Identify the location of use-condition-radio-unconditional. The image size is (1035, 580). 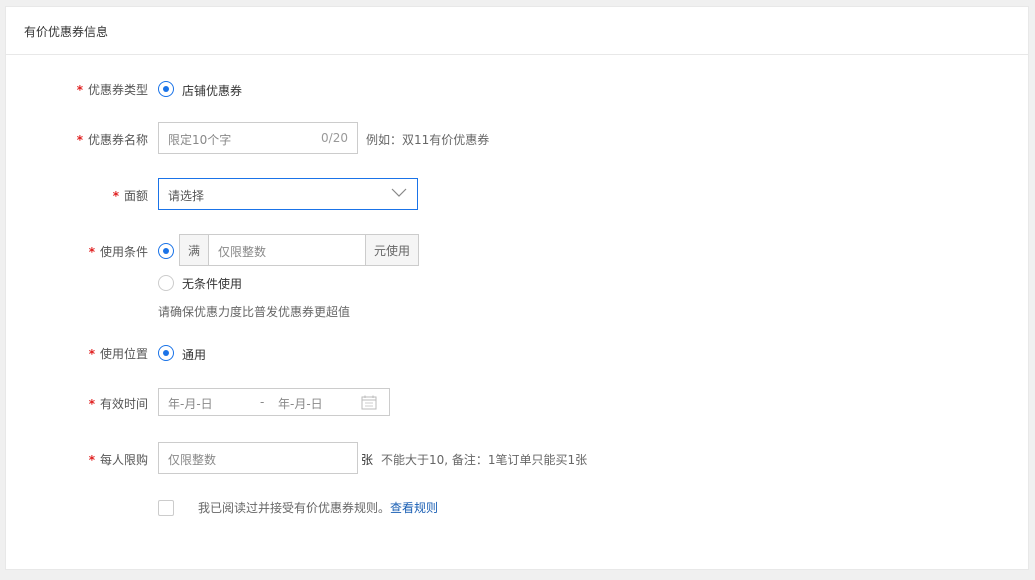
(166, 283).